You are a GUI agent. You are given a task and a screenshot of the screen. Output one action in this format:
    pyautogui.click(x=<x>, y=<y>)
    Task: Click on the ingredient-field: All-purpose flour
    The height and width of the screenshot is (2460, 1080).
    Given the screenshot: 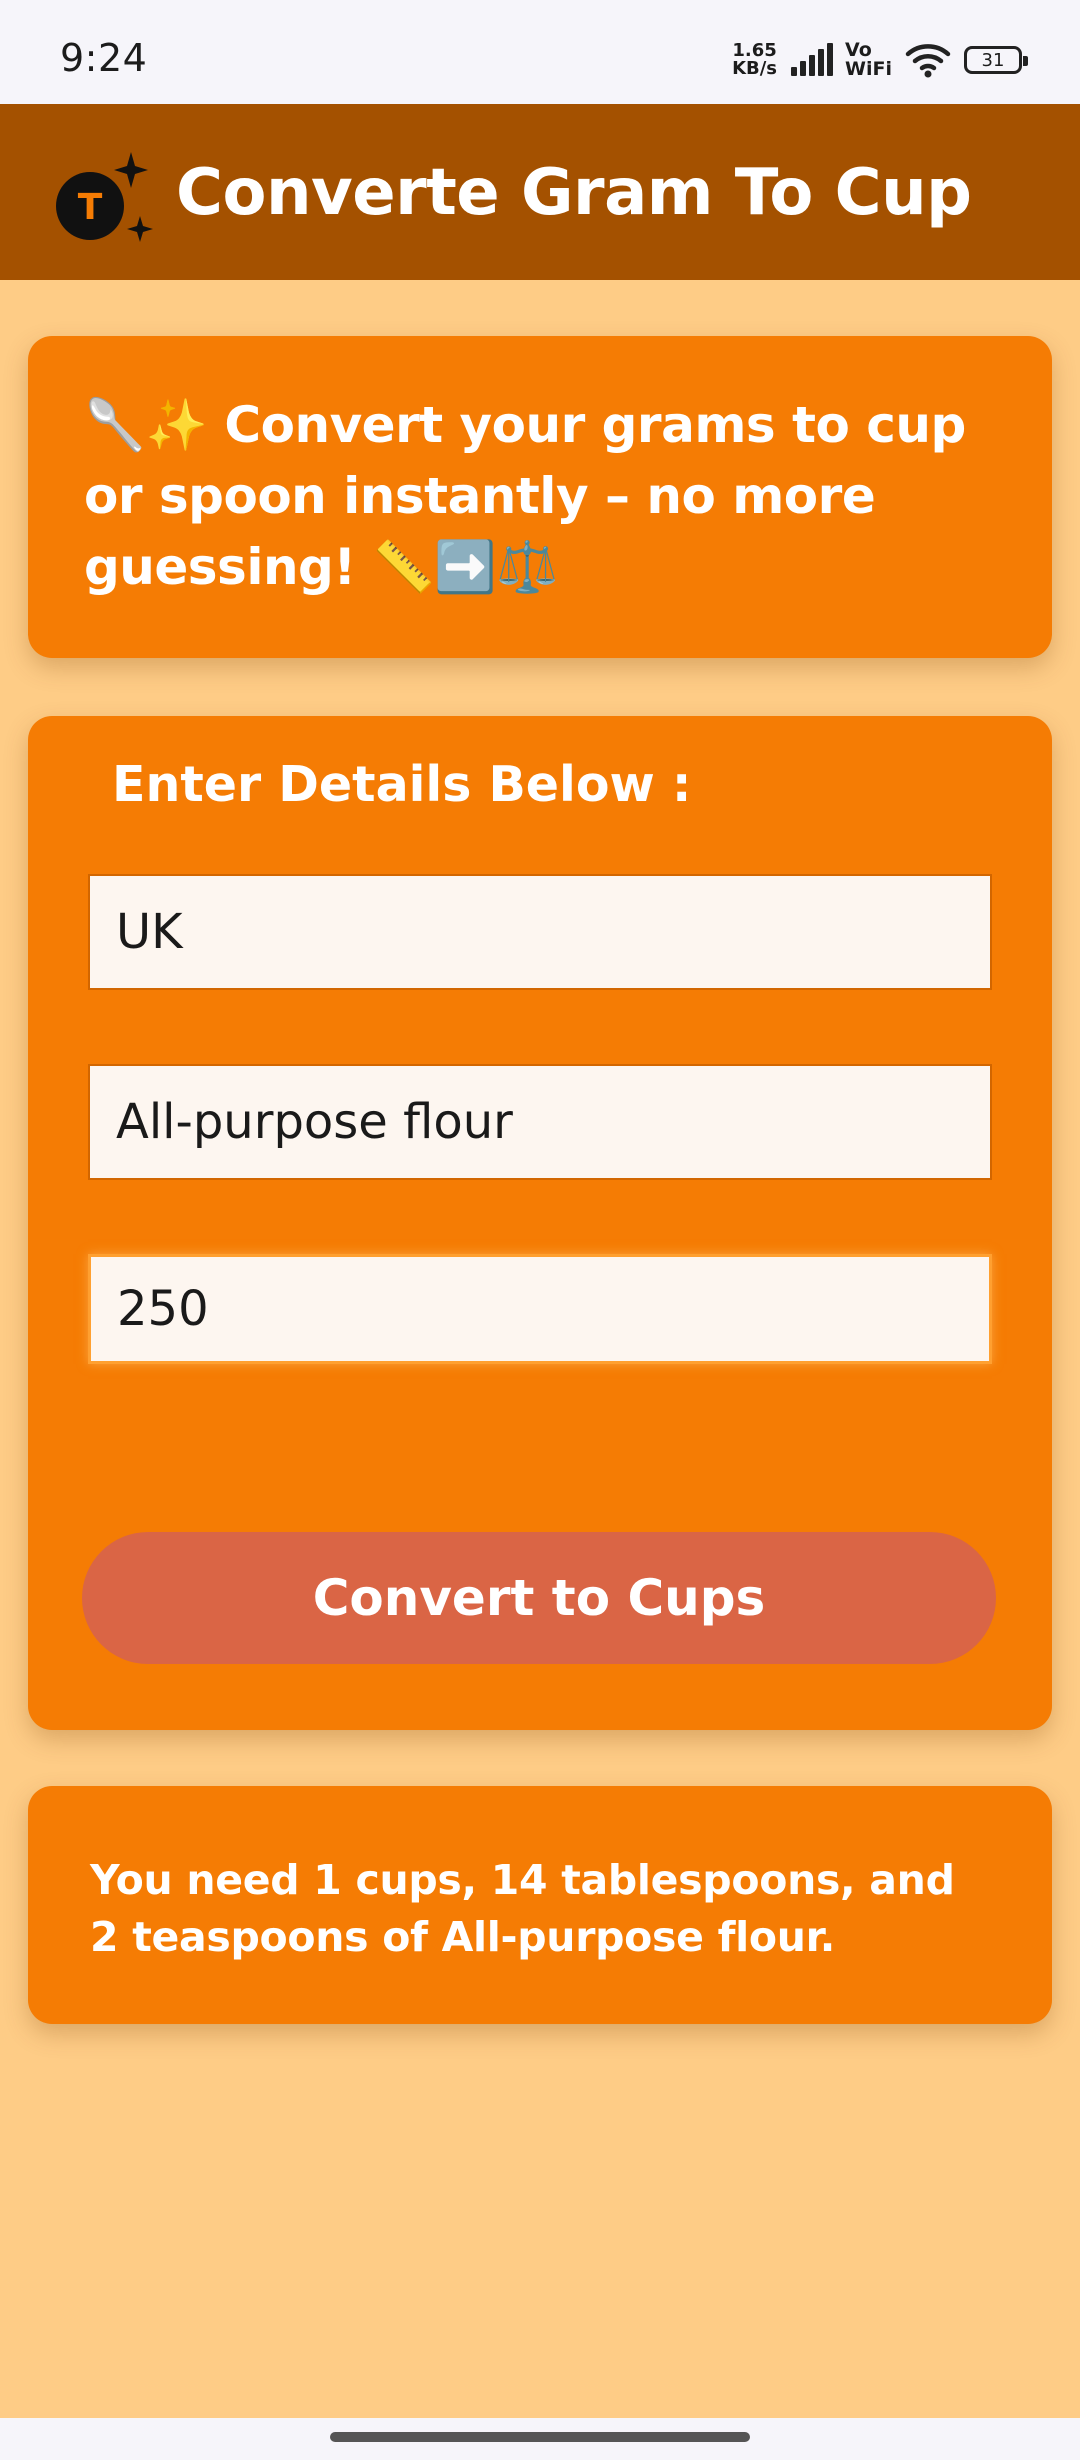 What is the action you would take?
    pyautogui.click(x=540, y=1122)
    